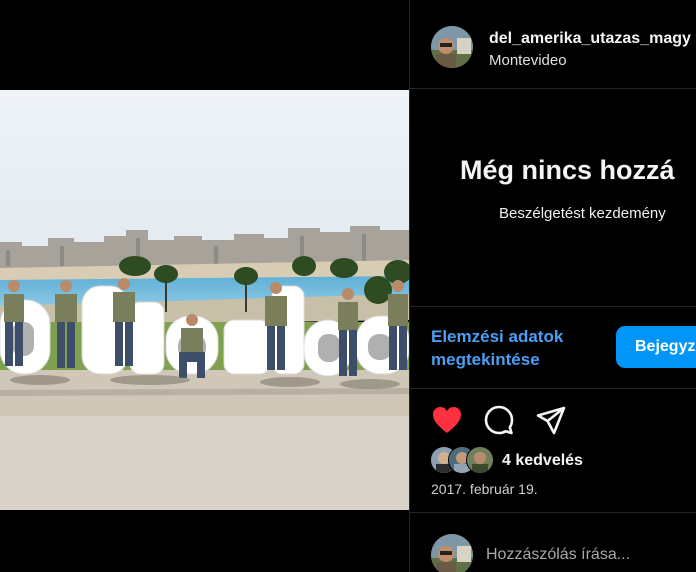  I want to click on comment-input, so click(586, 555).